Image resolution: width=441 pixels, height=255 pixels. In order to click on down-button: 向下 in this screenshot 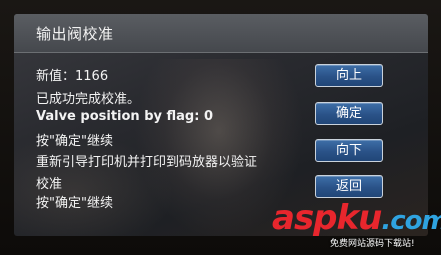, I will do `click(349, 150)`.